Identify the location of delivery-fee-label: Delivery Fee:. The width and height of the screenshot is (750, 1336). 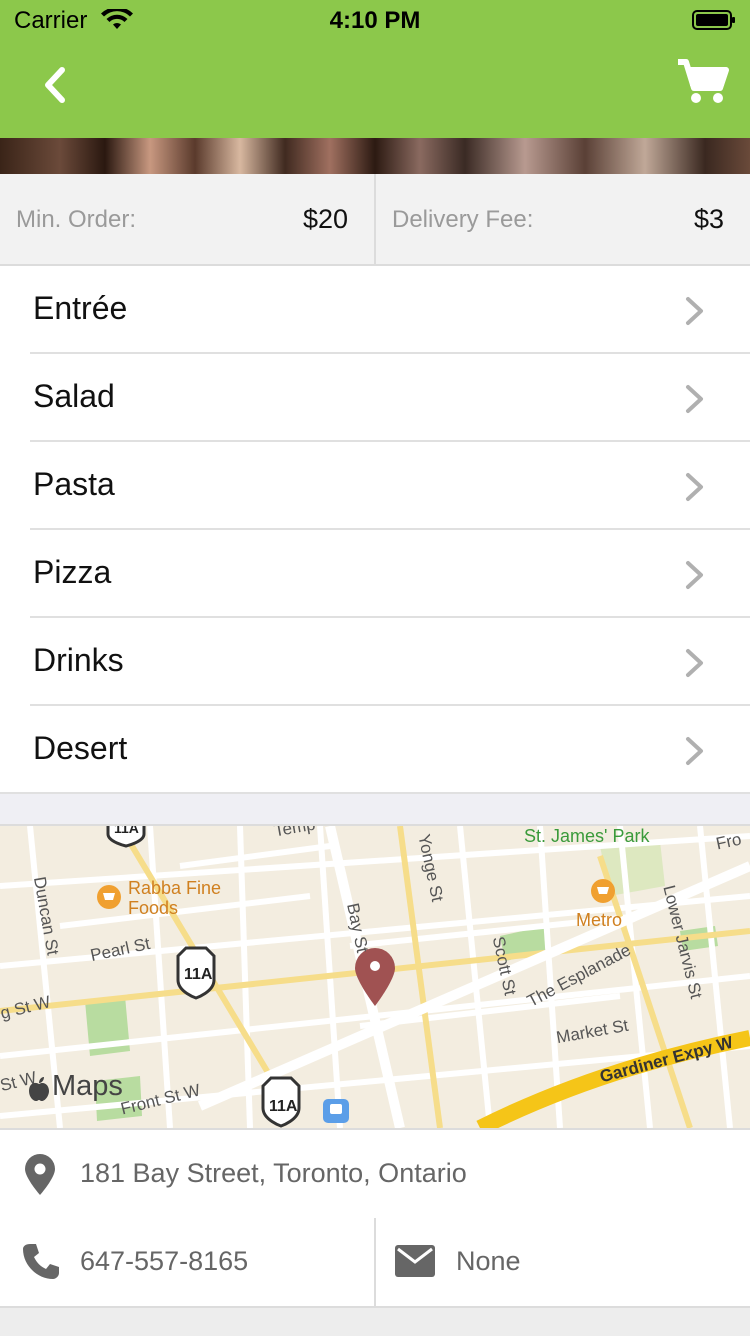
(463, 219).